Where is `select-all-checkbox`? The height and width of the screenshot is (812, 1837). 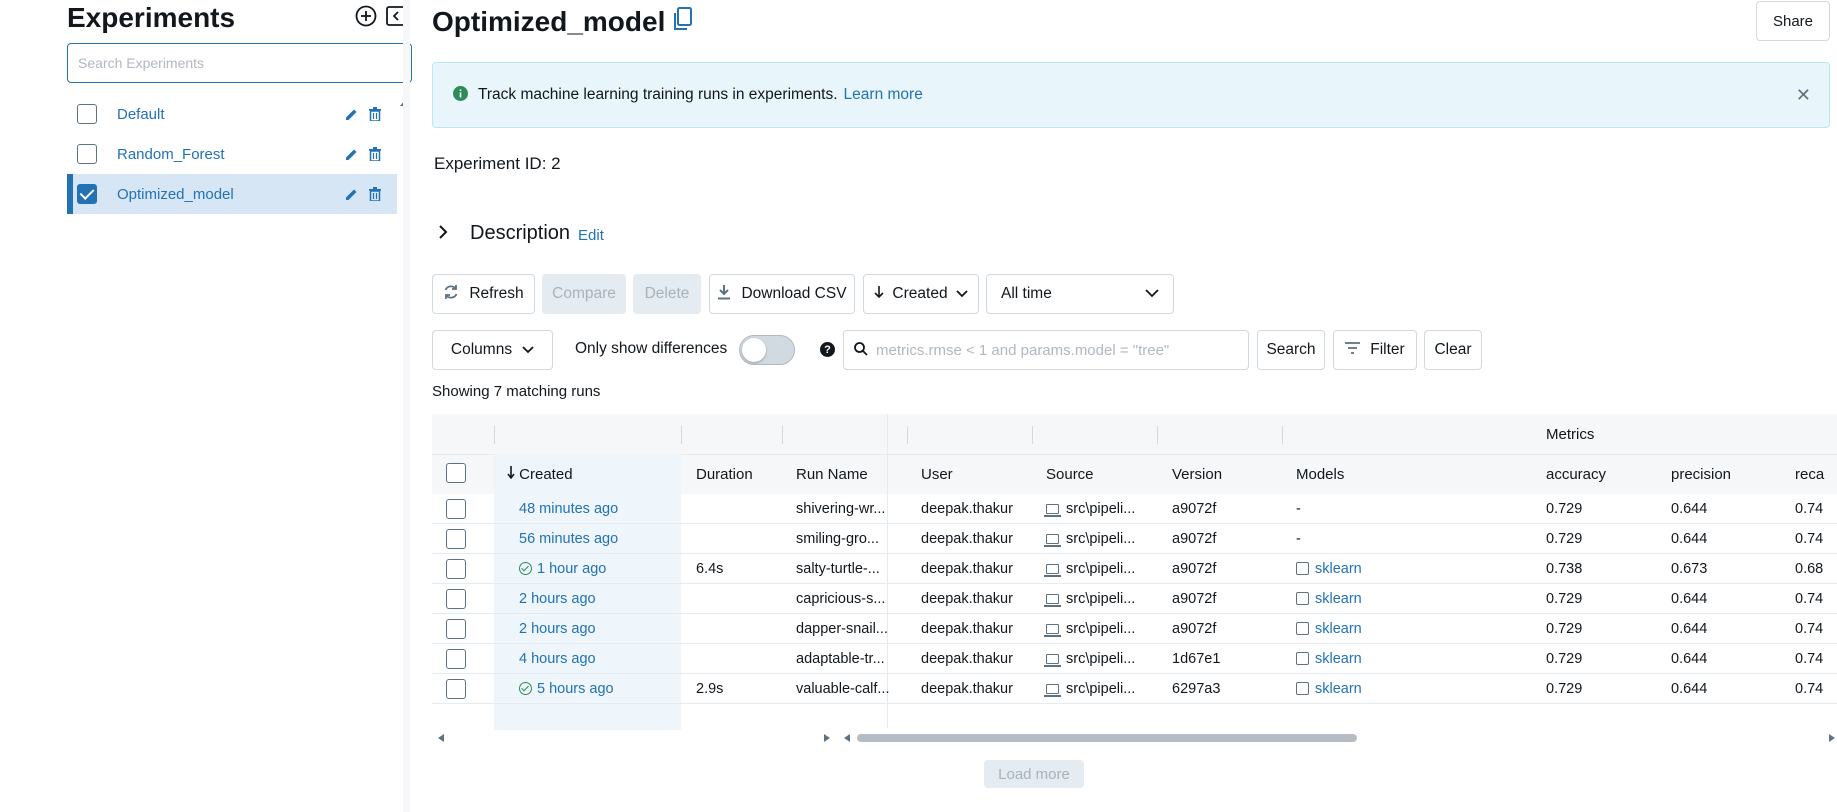 select-all-checkbox is located at coordinates (456, 473).